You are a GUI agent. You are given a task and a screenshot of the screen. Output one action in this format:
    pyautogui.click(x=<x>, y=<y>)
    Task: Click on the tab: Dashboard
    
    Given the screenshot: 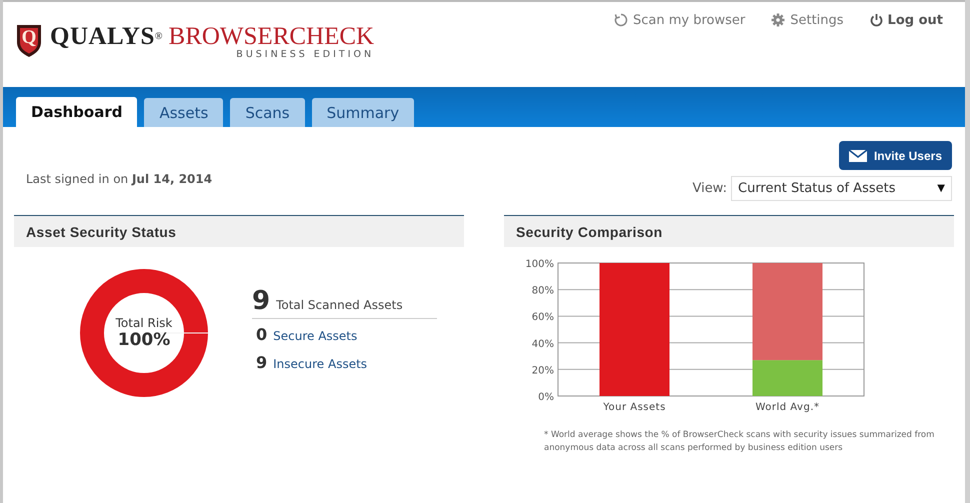 What is the action you would take?
    pyautogui.click(x=77, y=112)
    